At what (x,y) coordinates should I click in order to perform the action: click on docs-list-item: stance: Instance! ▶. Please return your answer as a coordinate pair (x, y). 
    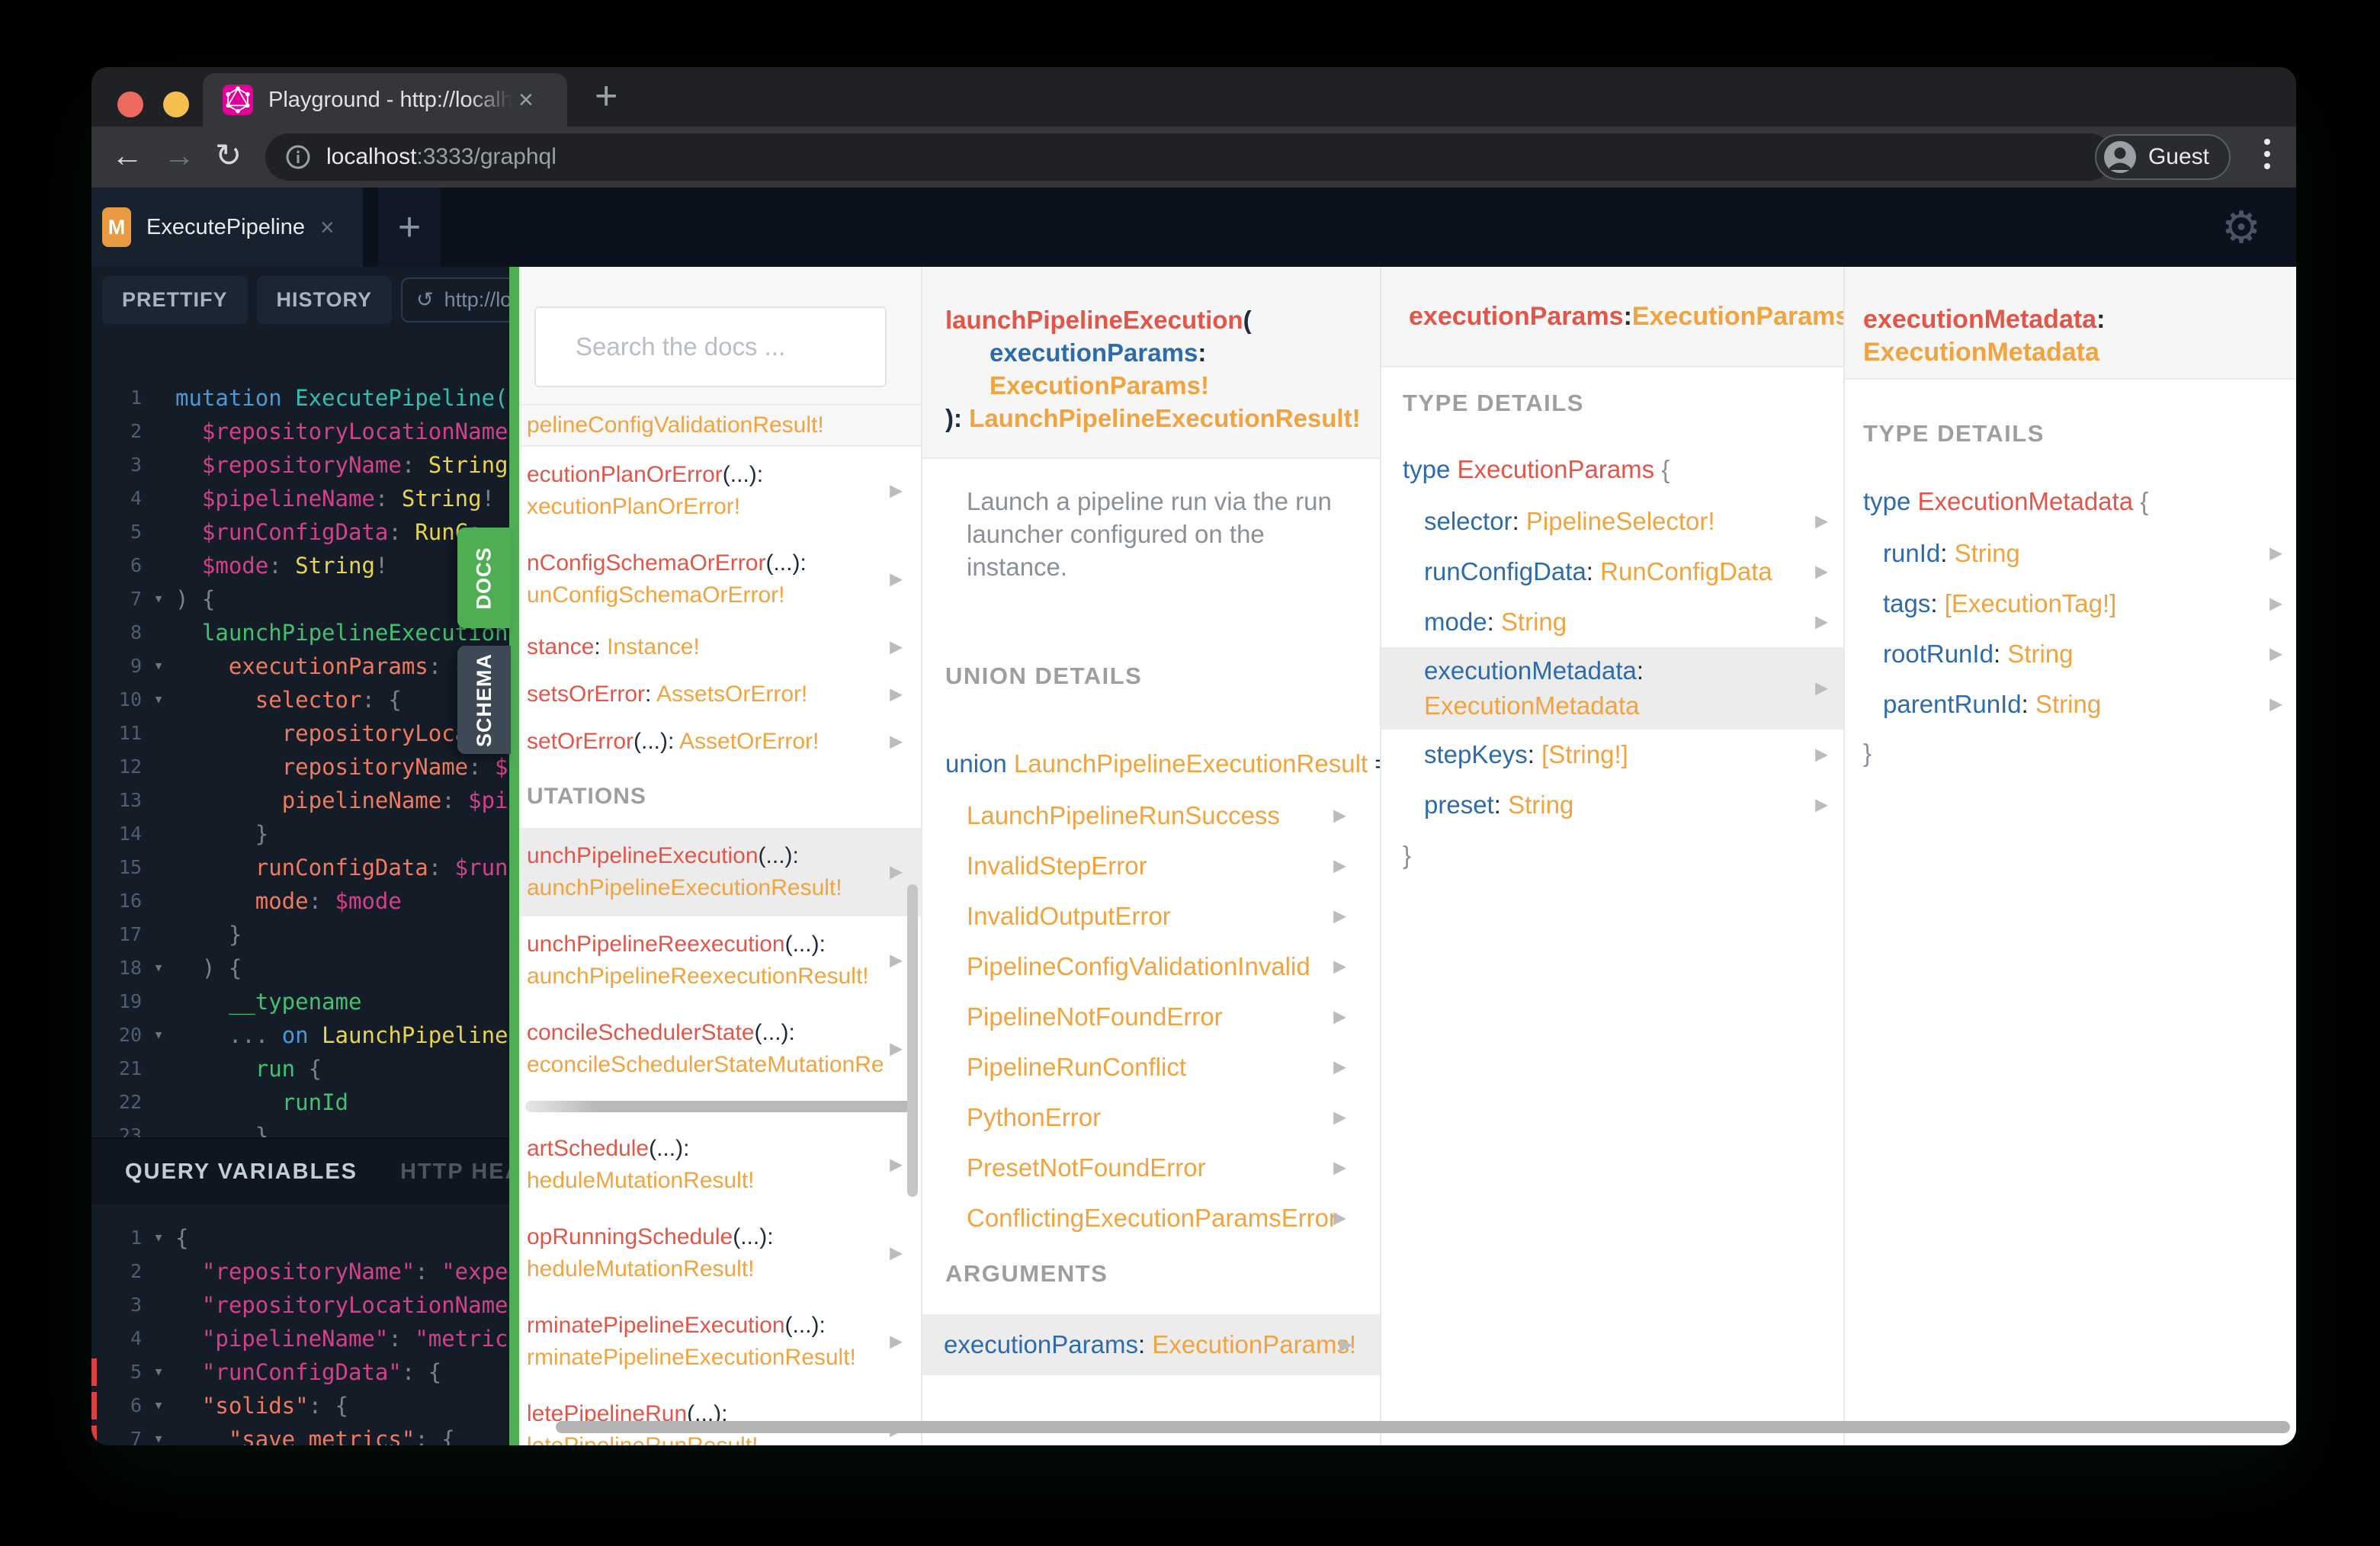
    Looking at the image, I should click on (720, 647).